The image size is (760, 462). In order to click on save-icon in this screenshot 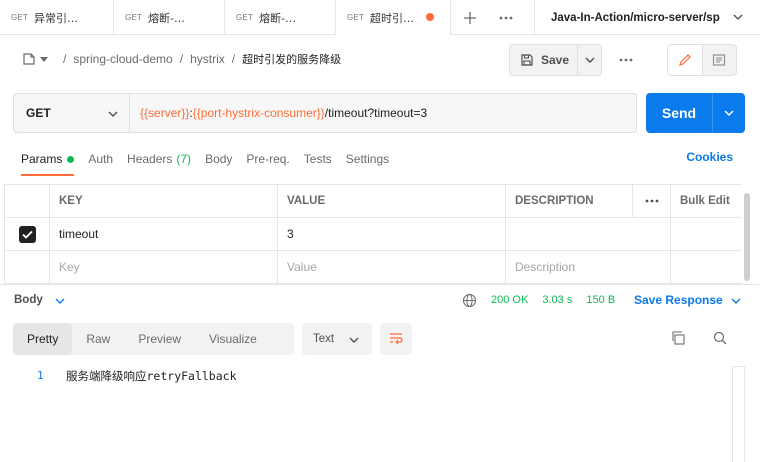, I will do `click(527, 60)`.